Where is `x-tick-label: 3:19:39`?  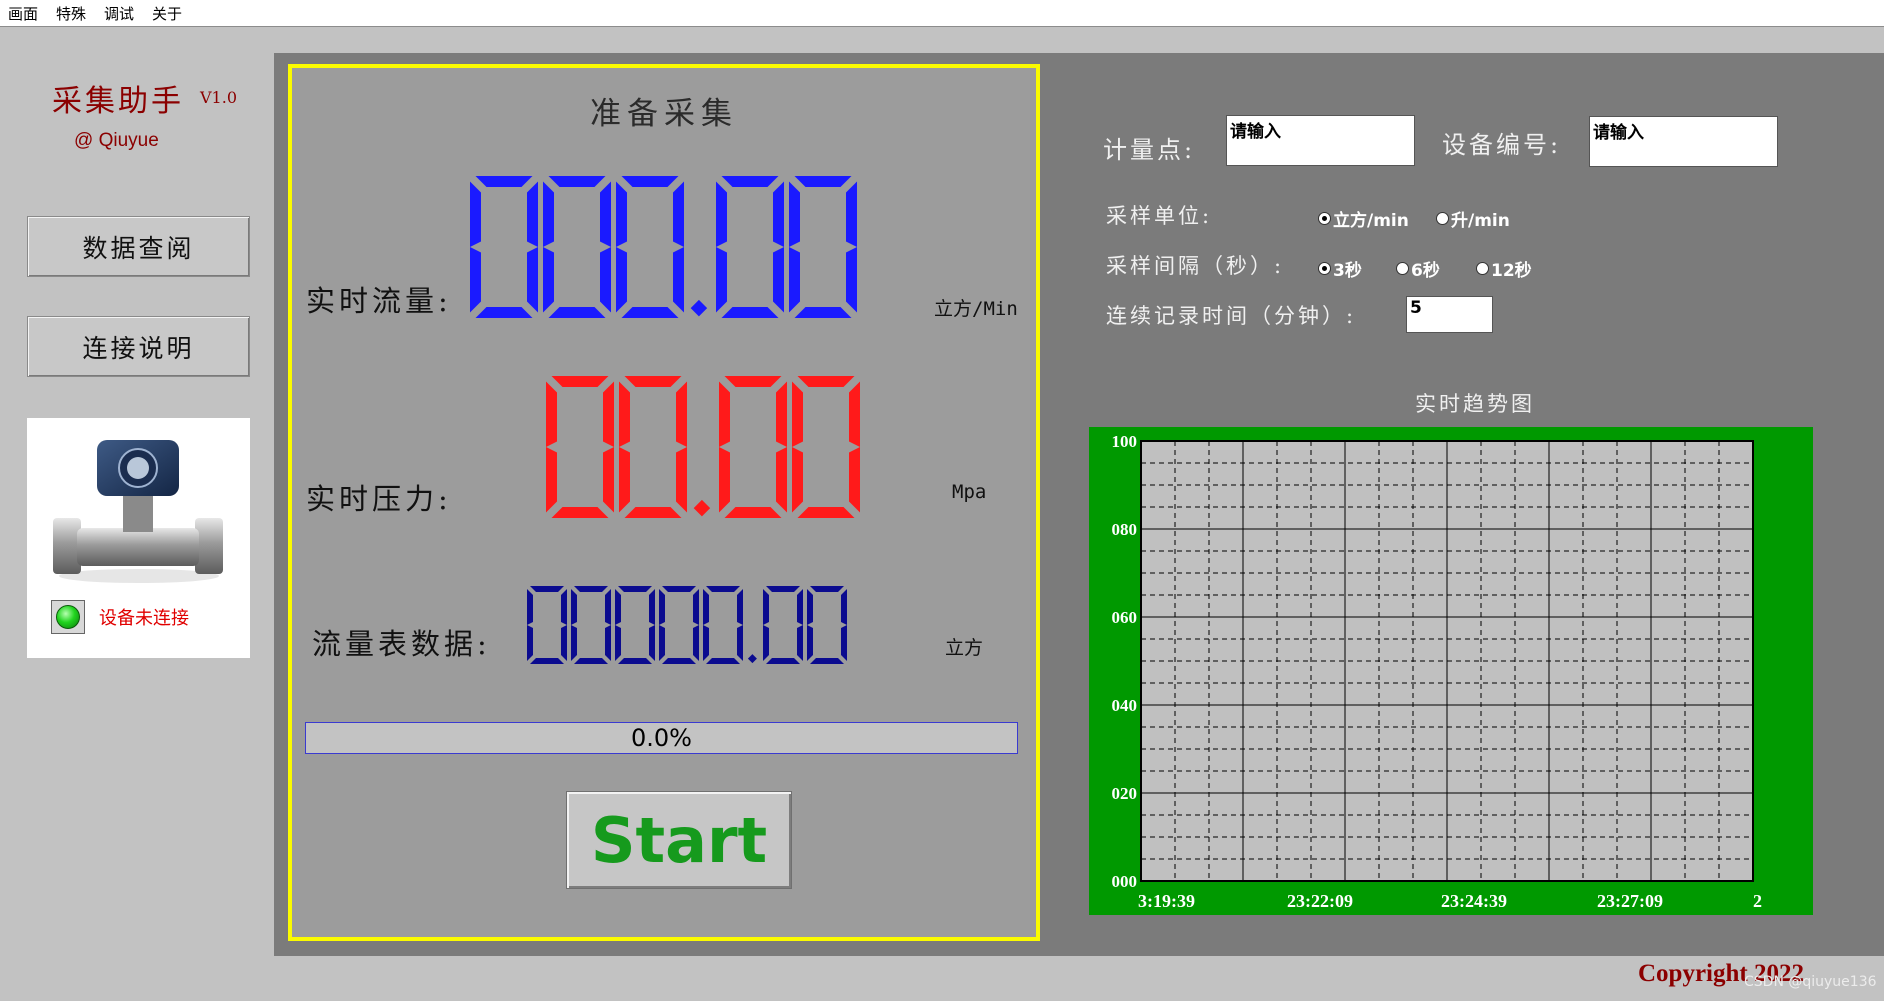
x-tick-label: 3:19:39 is located at coordinates (1166, 901).